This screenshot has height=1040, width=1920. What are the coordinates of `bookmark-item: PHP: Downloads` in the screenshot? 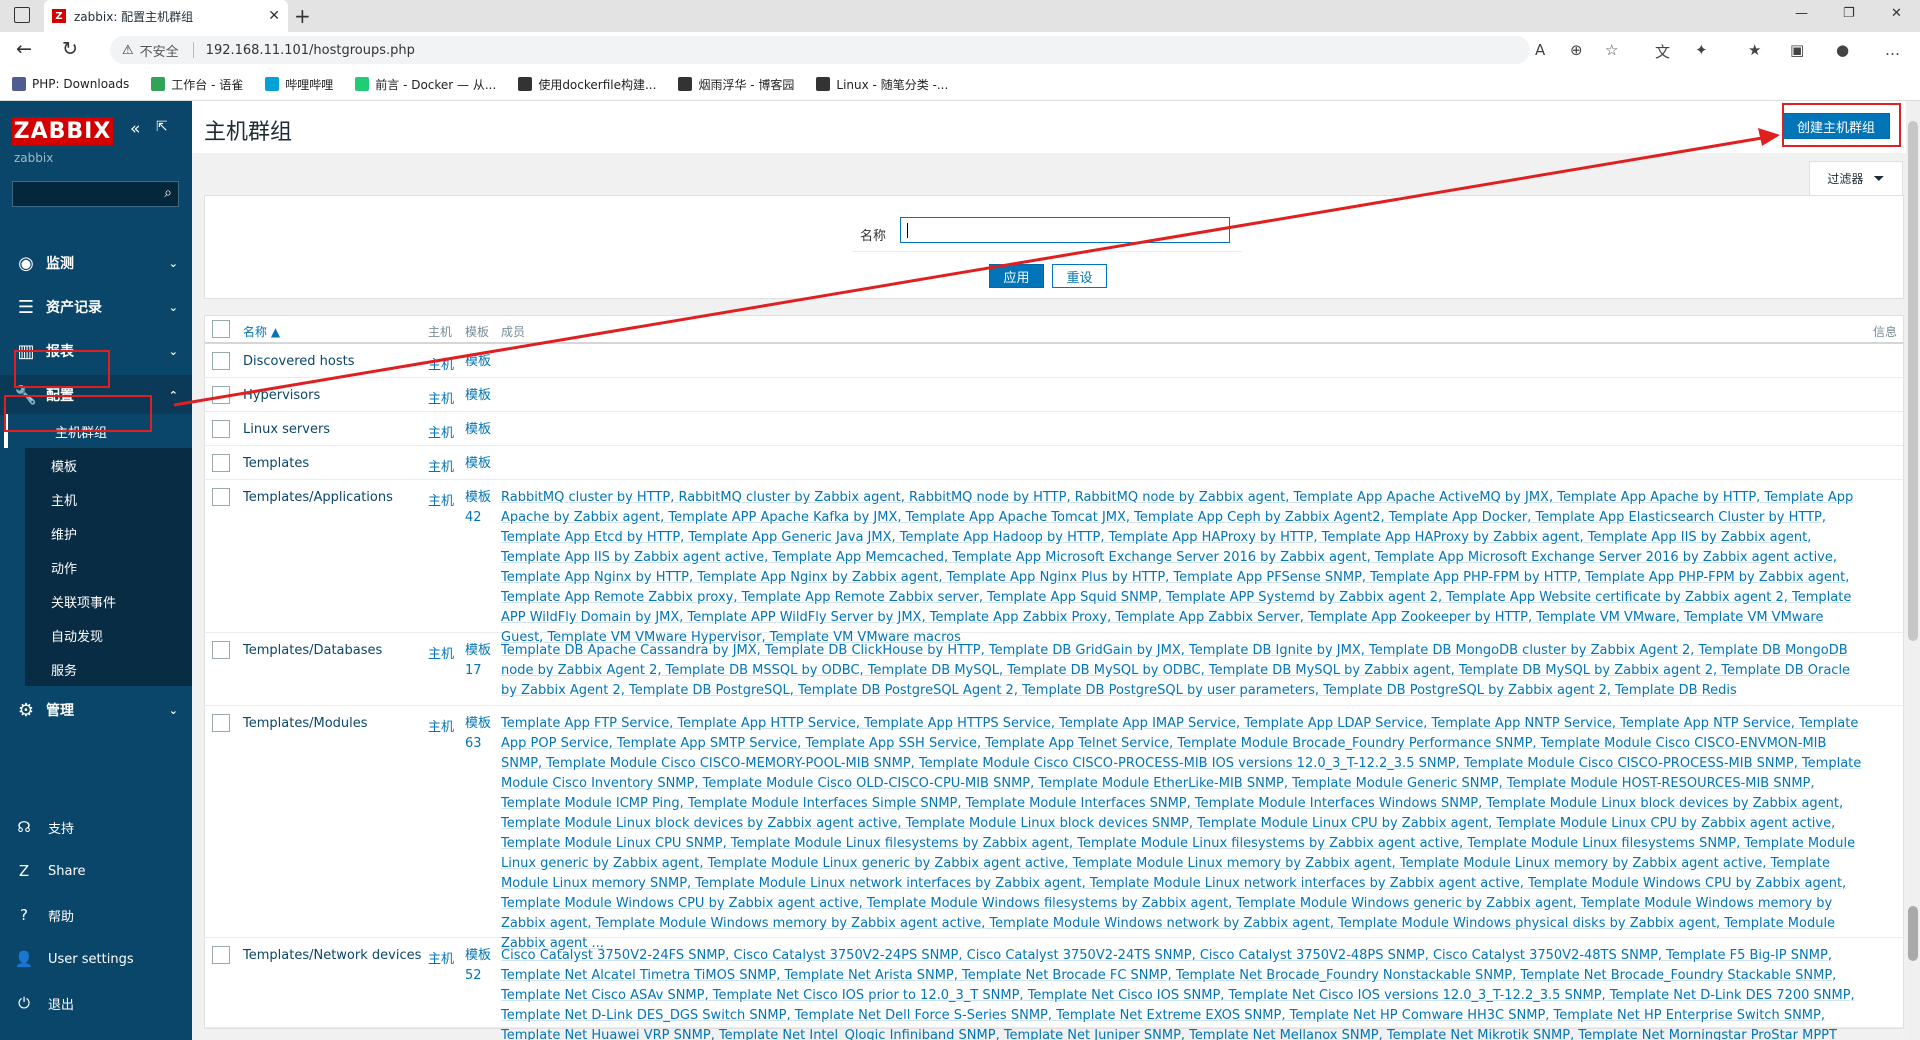 It's located at (70, 84).